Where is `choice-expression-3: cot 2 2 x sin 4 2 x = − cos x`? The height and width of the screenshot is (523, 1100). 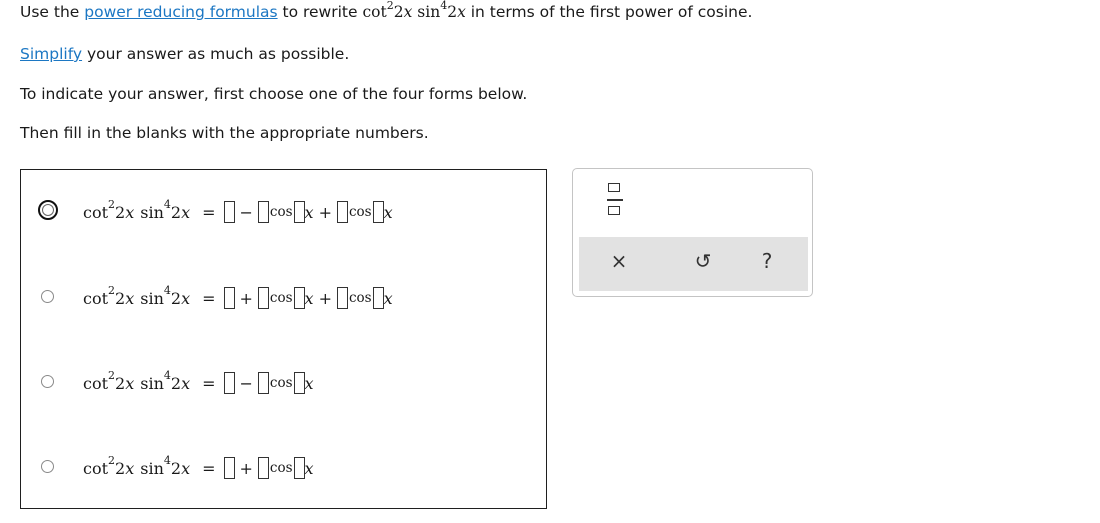
choice-expression-3: cot 2 2 x sin 4 2 x = − cos x is located at coordinates (198, 381).